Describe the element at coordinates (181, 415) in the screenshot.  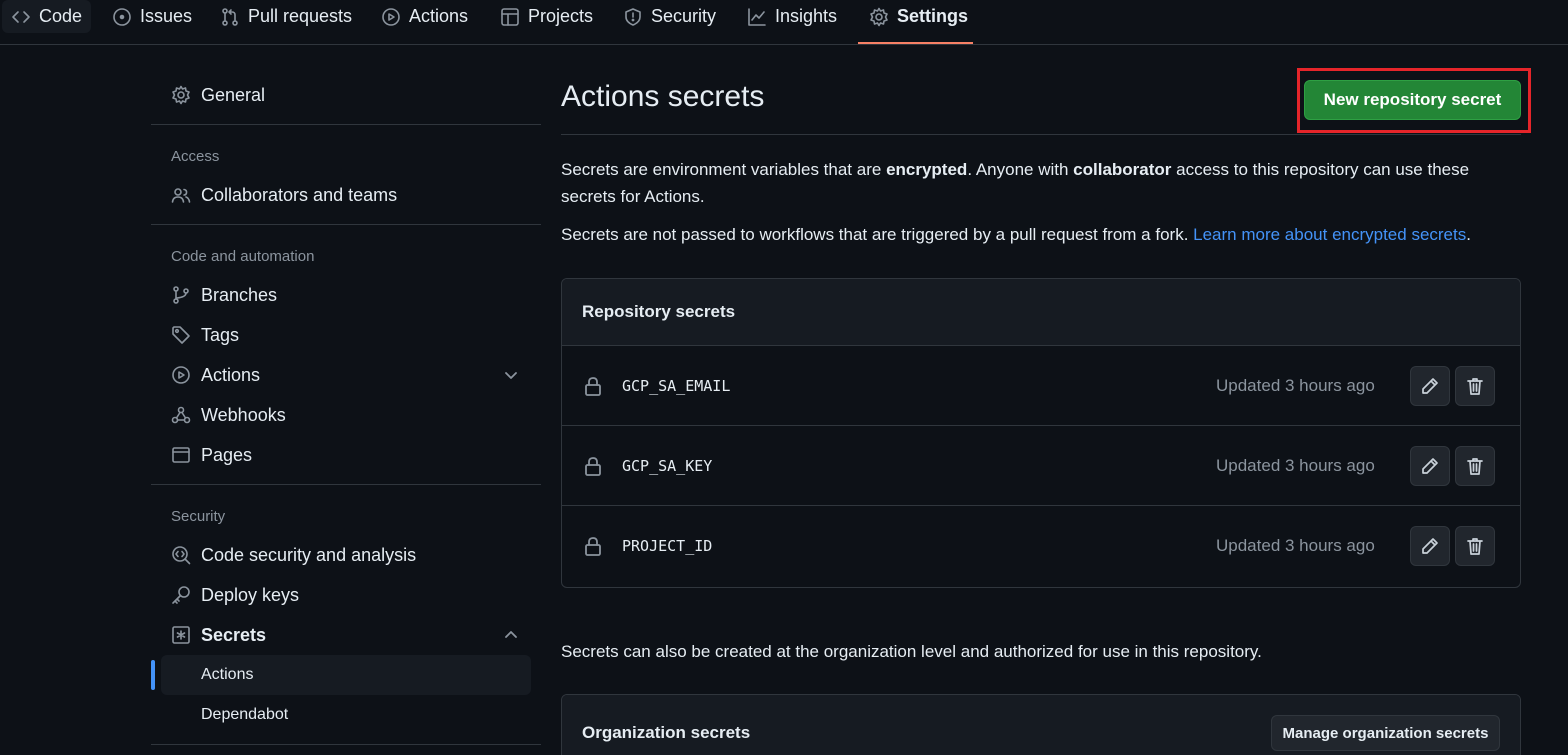
I see `webhook-icon` at that location.